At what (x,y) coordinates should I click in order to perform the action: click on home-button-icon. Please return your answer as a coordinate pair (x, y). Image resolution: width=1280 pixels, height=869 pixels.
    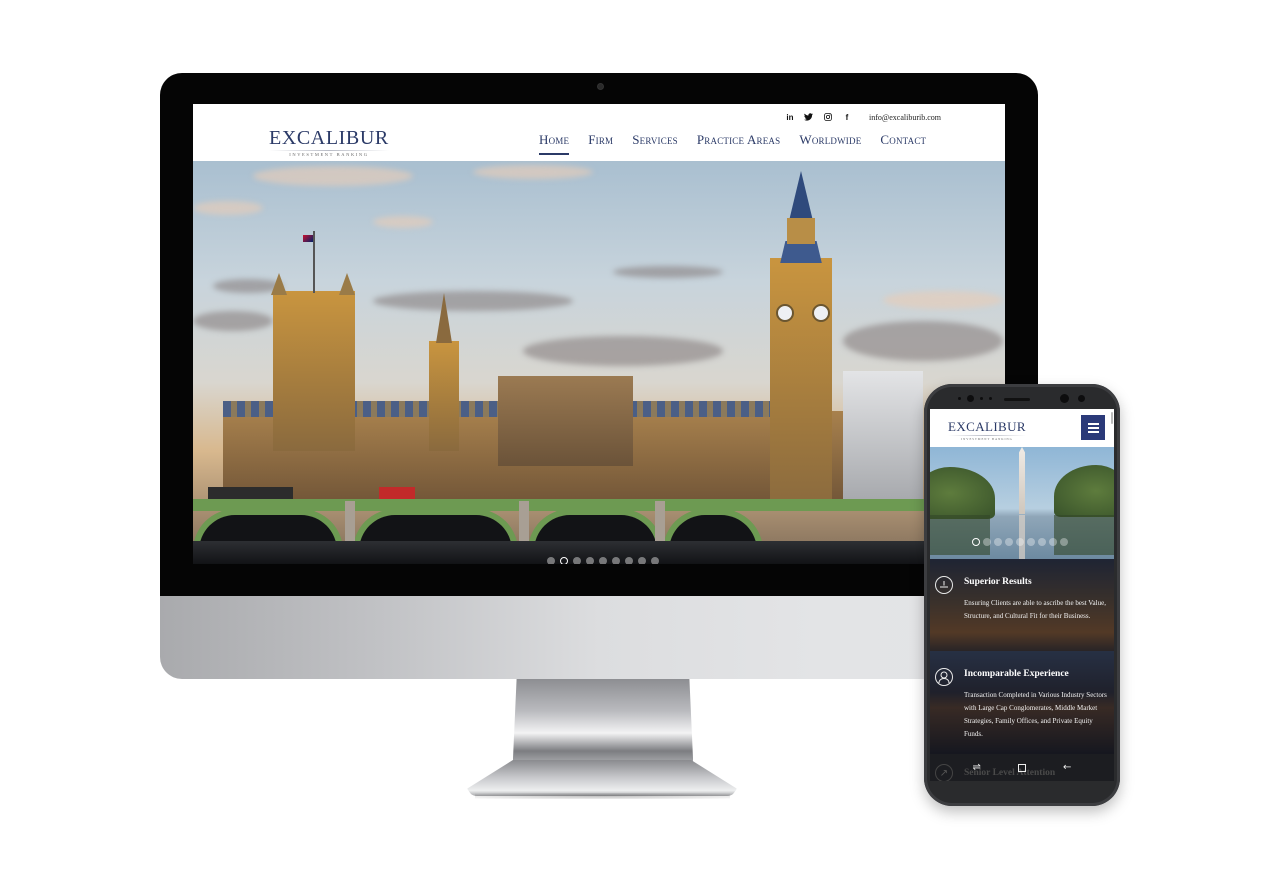
    Looking at the image, I should click on (1021, 767).